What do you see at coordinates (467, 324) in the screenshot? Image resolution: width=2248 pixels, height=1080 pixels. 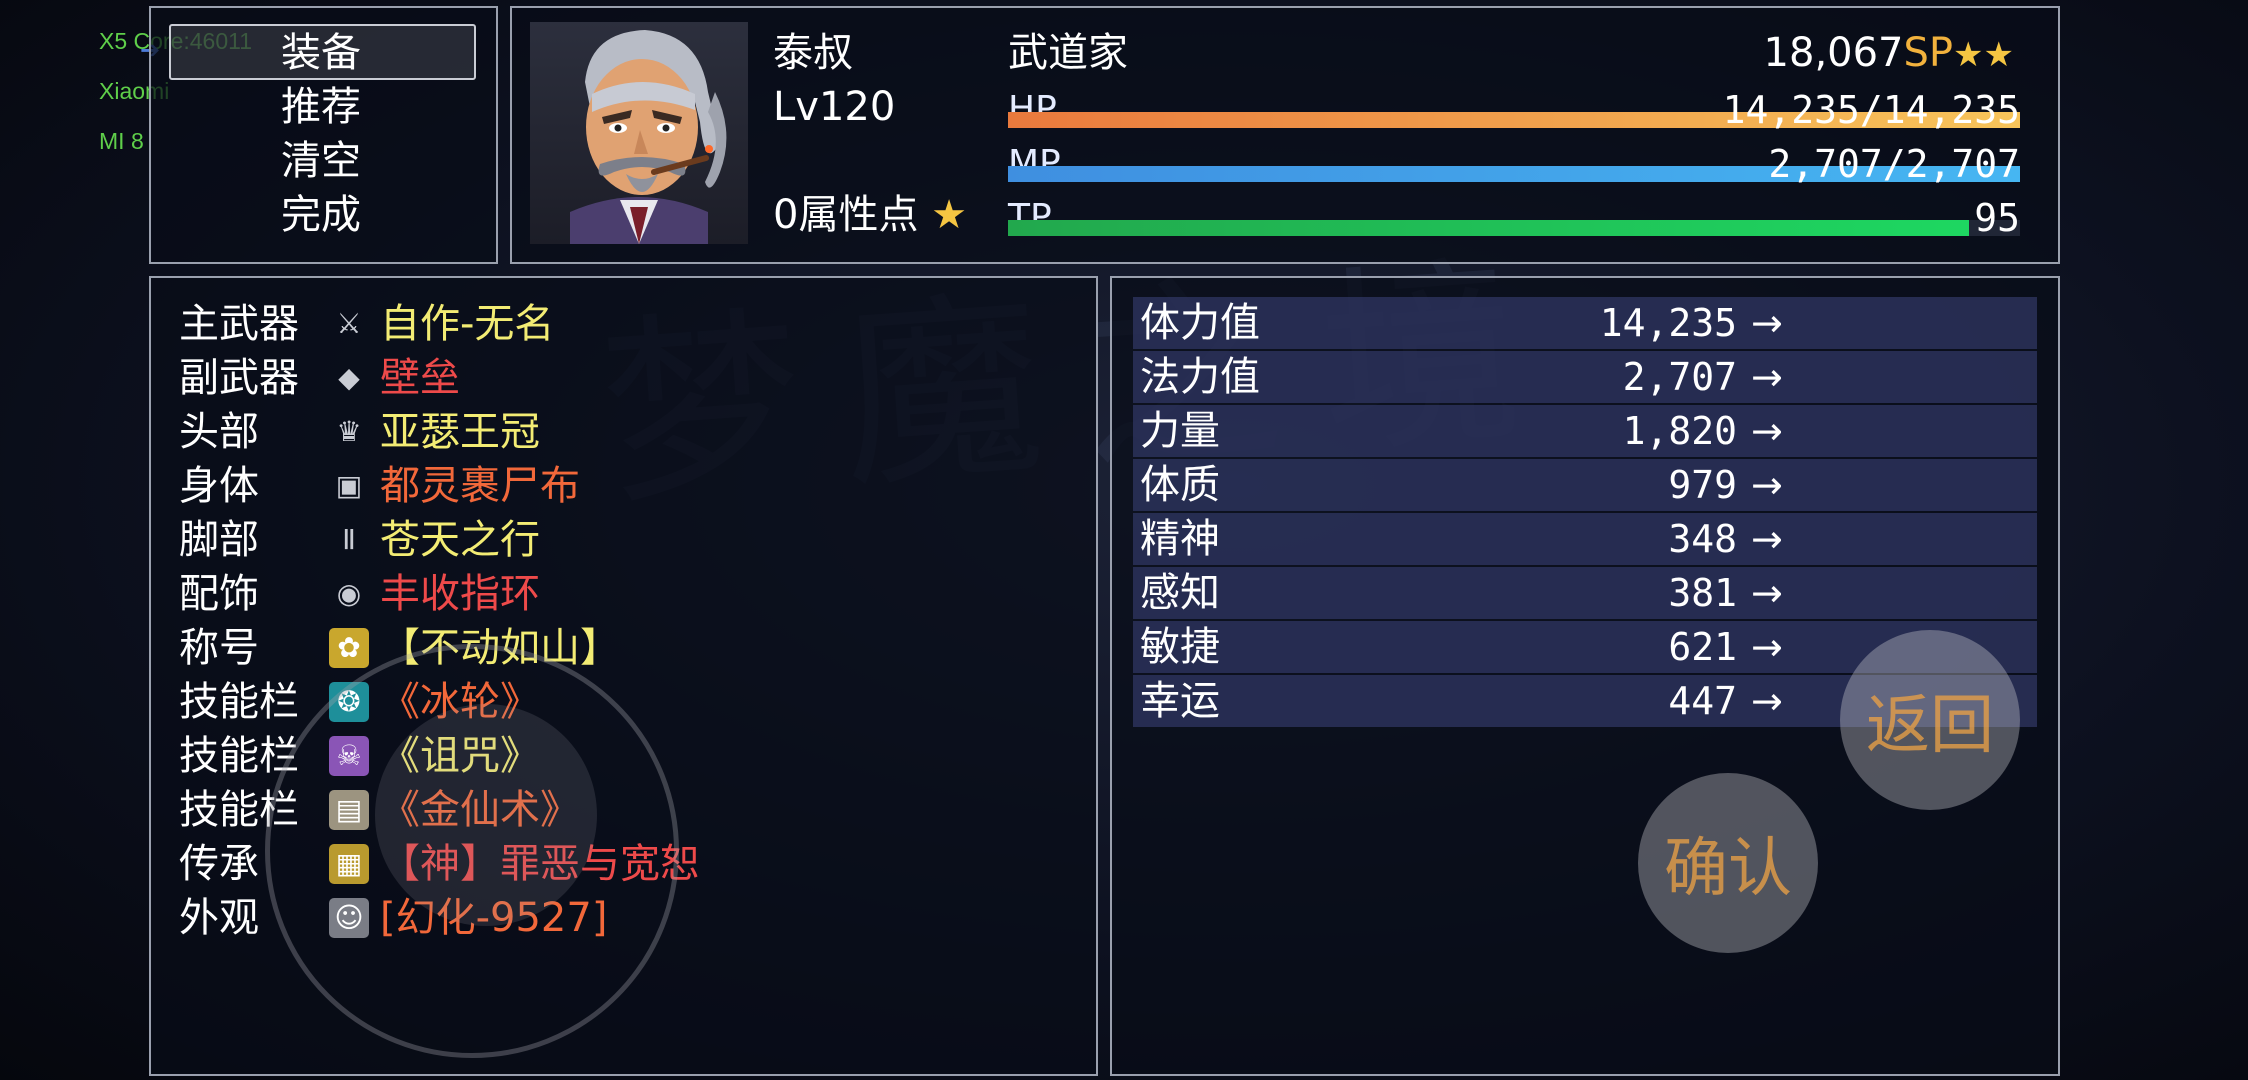 I see `equipment-item-name: 自作-无名` at bounding box center [467, 324].